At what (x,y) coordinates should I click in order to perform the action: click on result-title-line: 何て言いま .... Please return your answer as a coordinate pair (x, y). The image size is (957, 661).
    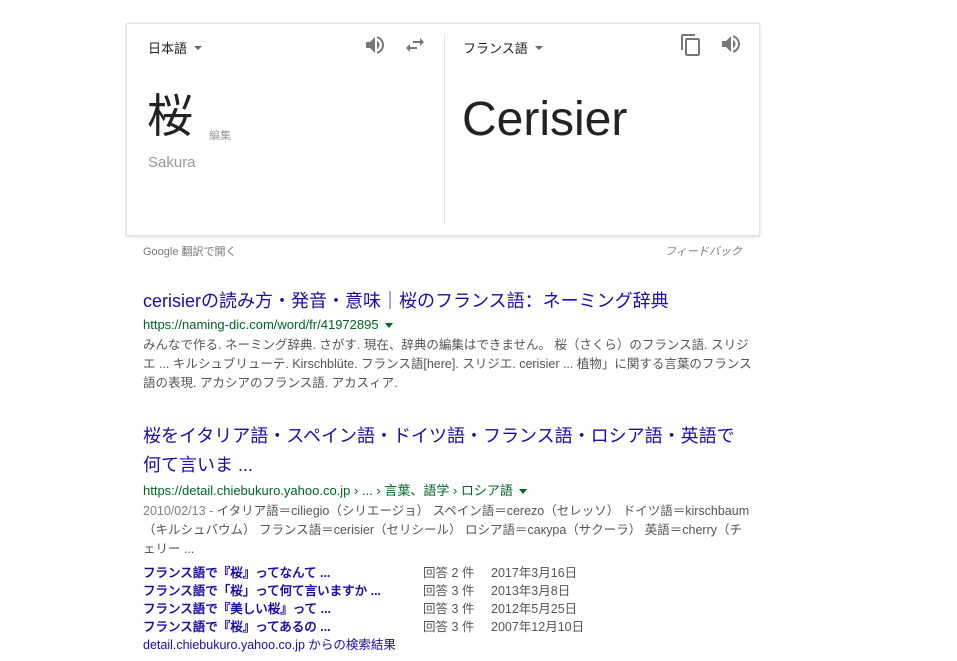
    Looking at the image, I should click on (198, 465).